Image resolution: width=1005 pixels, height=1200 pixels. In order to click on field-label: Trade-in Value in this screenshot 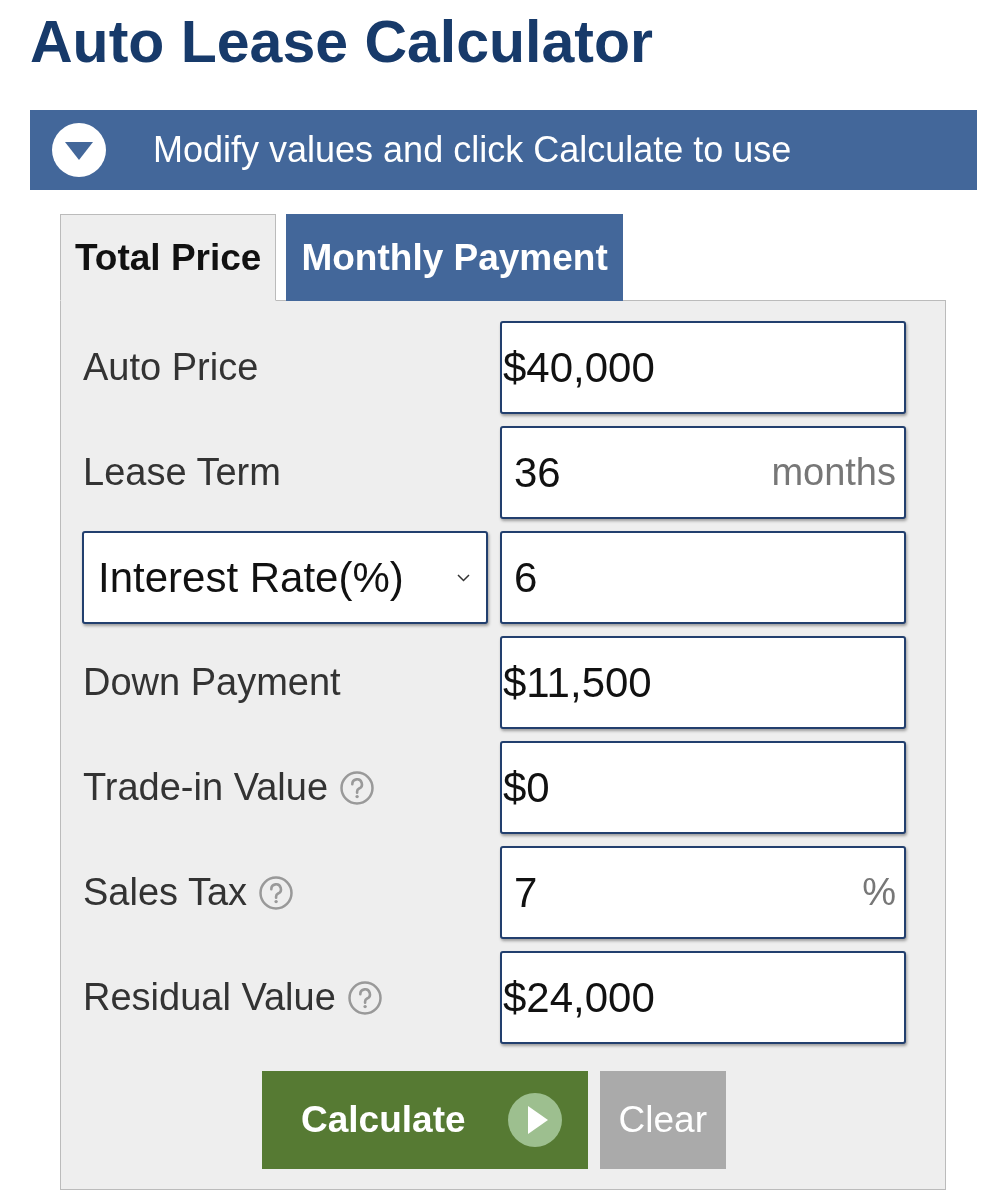, I will do `click(205, 787)`.